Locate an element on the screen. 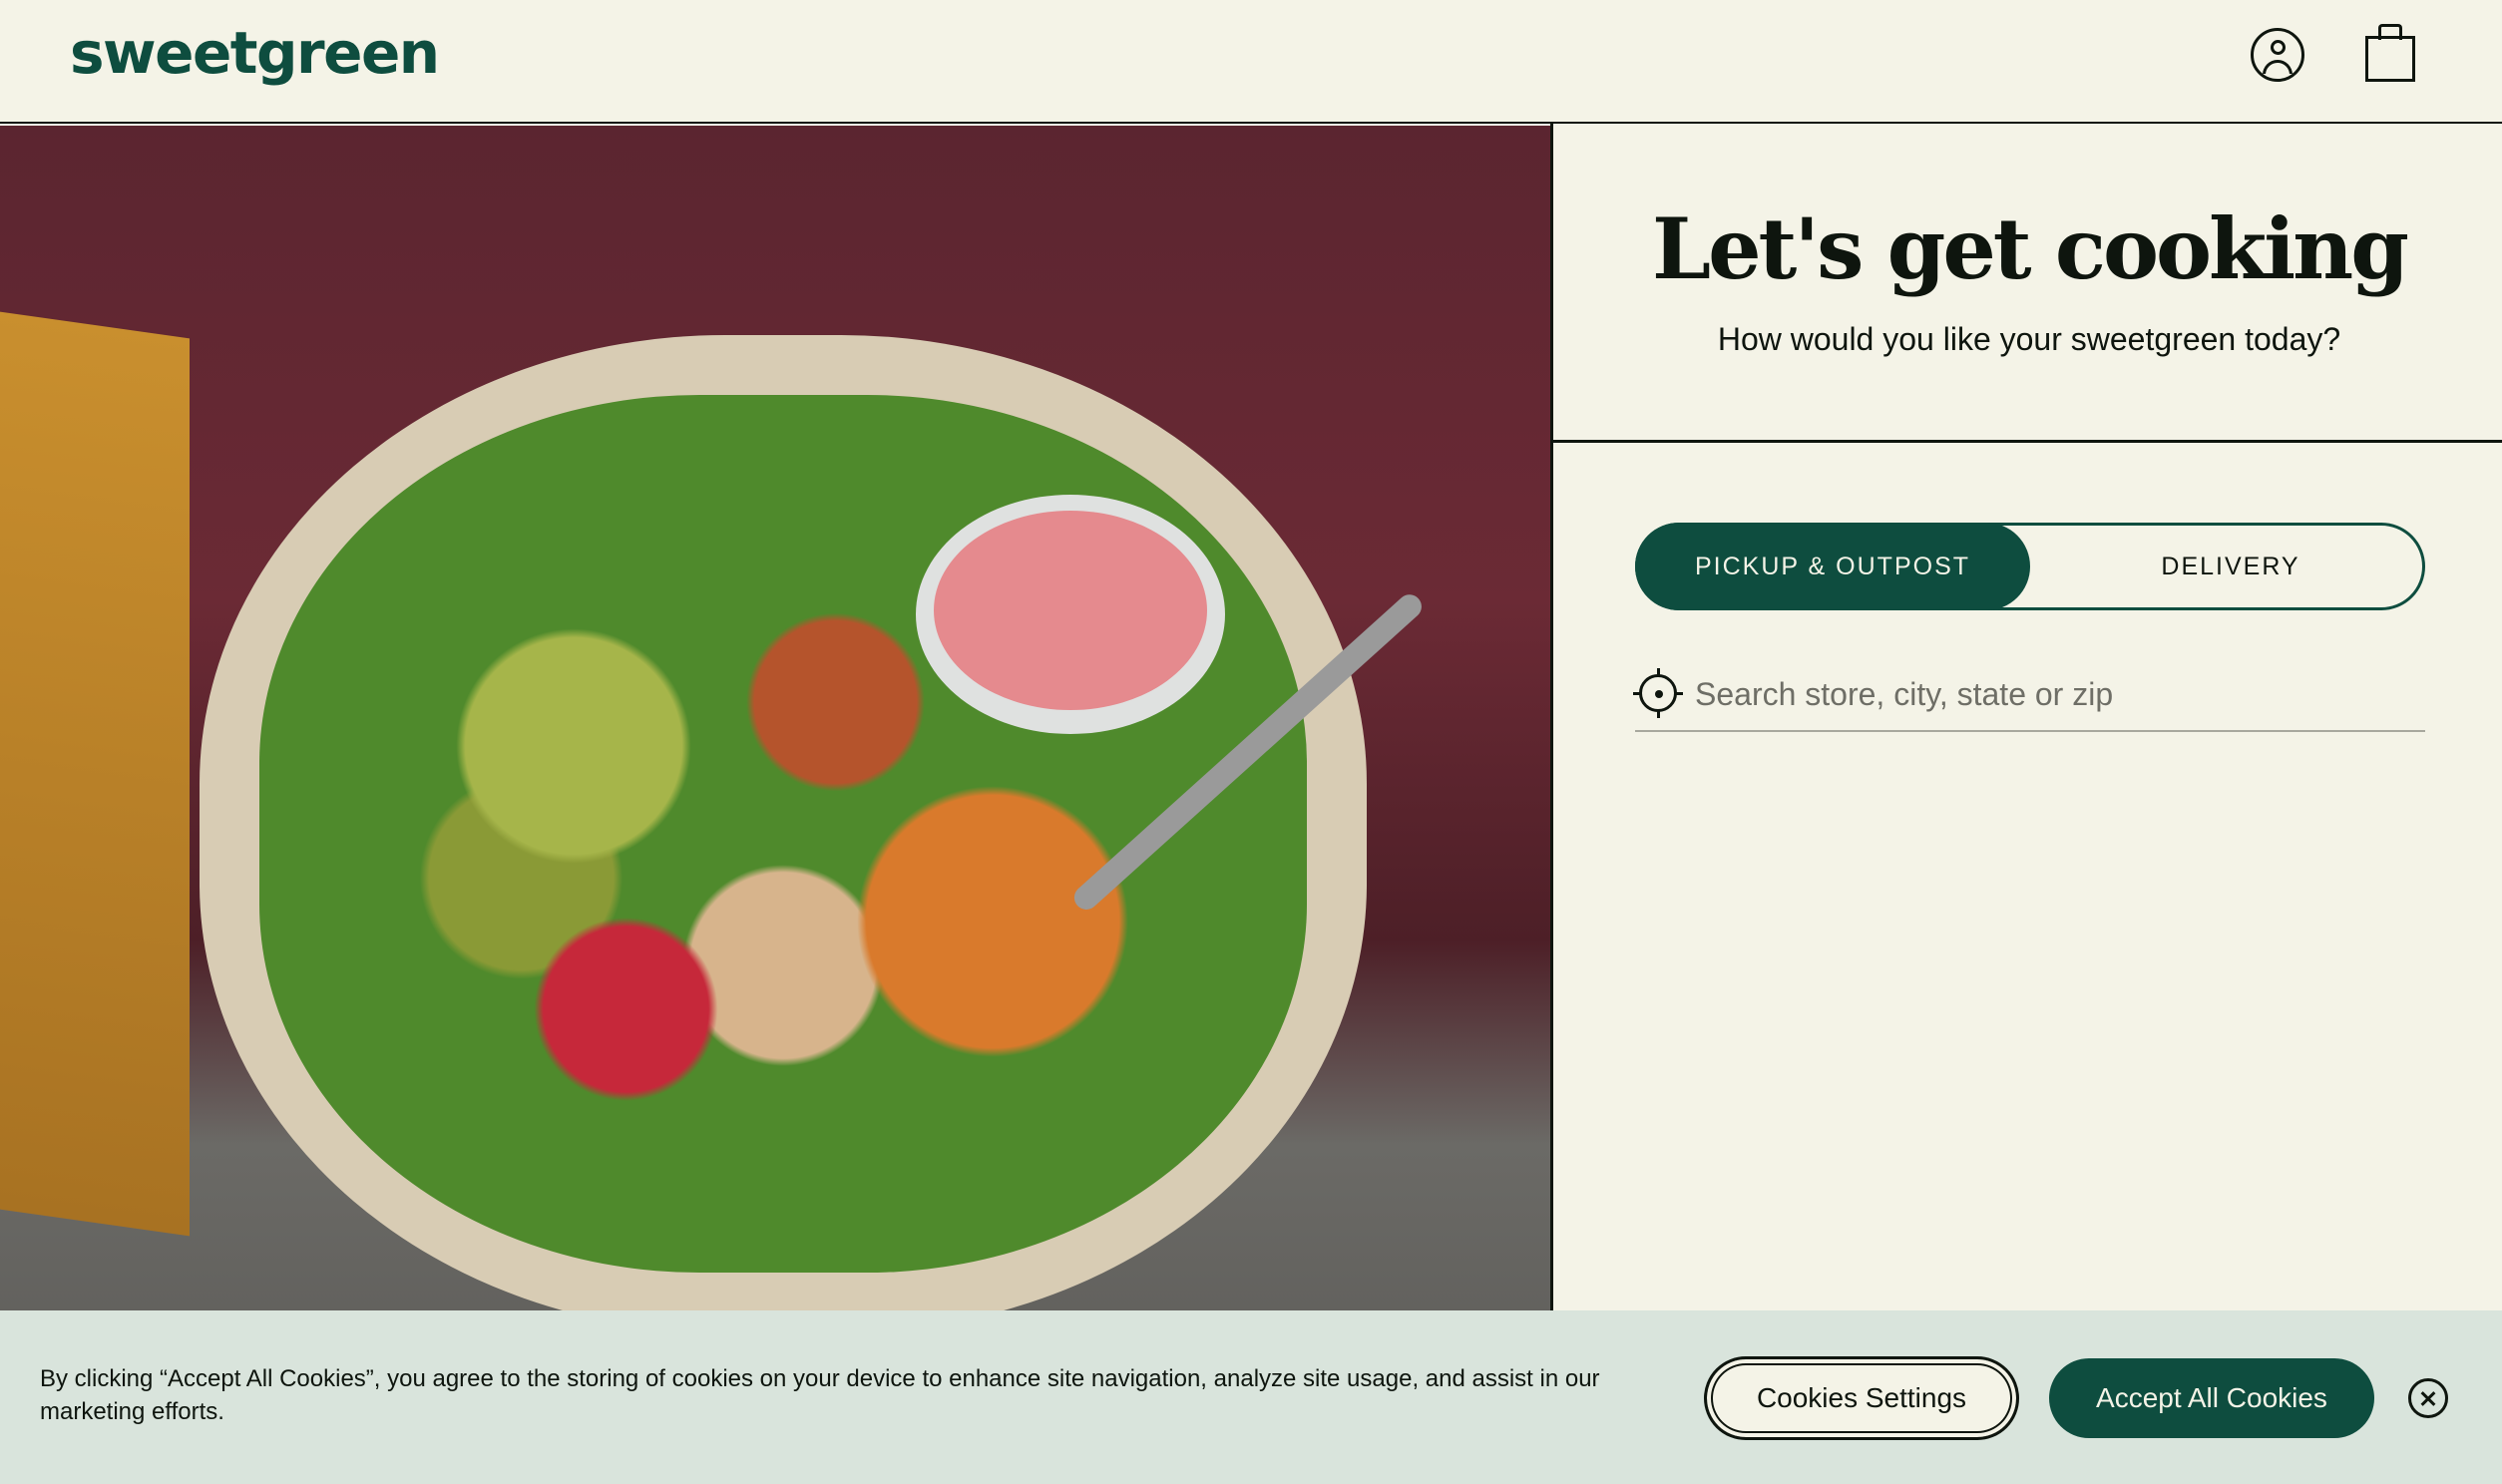 The height and width of the screenshot is (1484, 2502). close-icon is located at coordinates (2428, 1398).